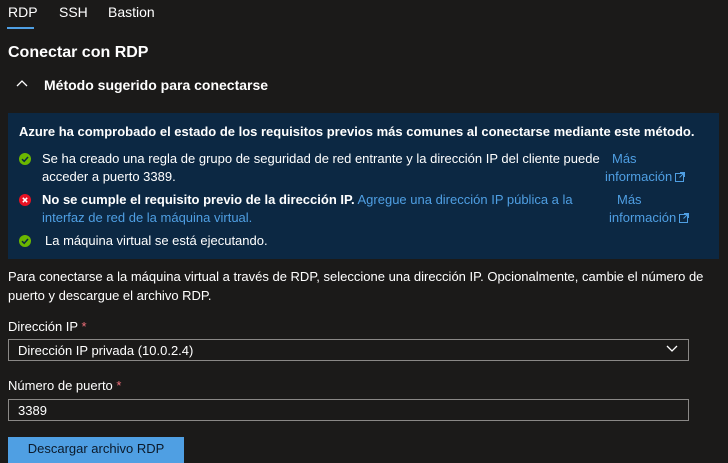 This screenshot has width=728, height=463. What do you see at coordinates (32, 410) in the screenshot?
I see `port-number-value: 3389` at bounding box center [32, 410].